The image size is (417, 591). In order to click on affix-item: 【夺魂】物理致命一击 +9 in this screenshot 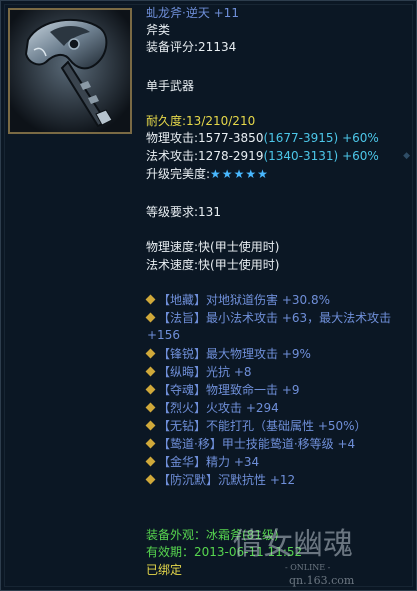, I will do `click(222, 390)`.